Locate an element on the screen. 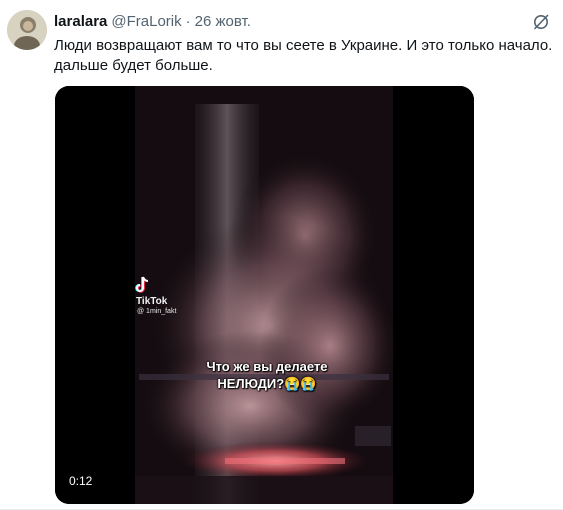  avatar is located at coordinates (27, 30).